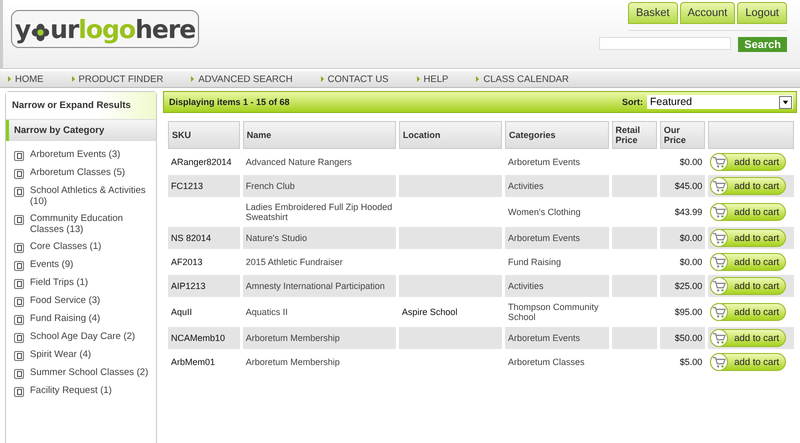 This screenshot has height=443, width=800. I want to click on table-cell: Amnesty International Participation, so click(319, 286).